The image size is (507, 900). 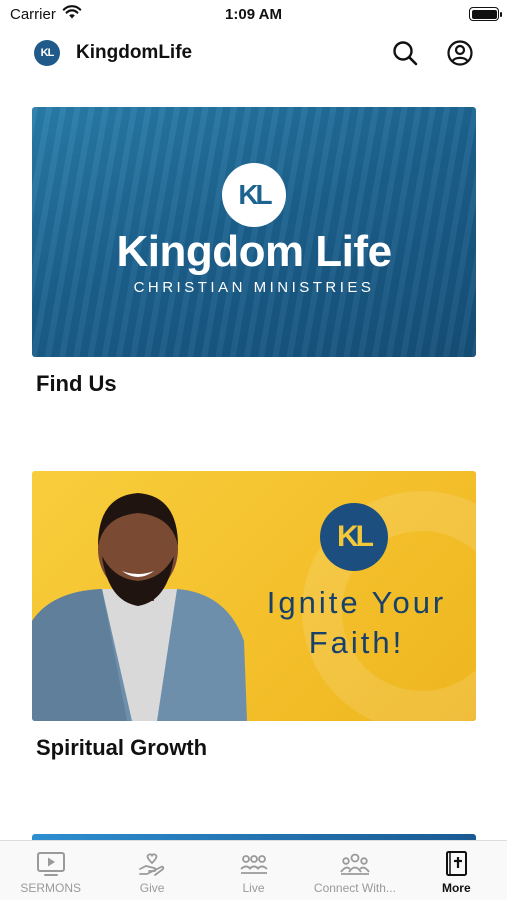 What do you see at coordinates (356, 642) in the screenshot?
I see `banner-line-2: Faith!` at bounding box center [356, 642].